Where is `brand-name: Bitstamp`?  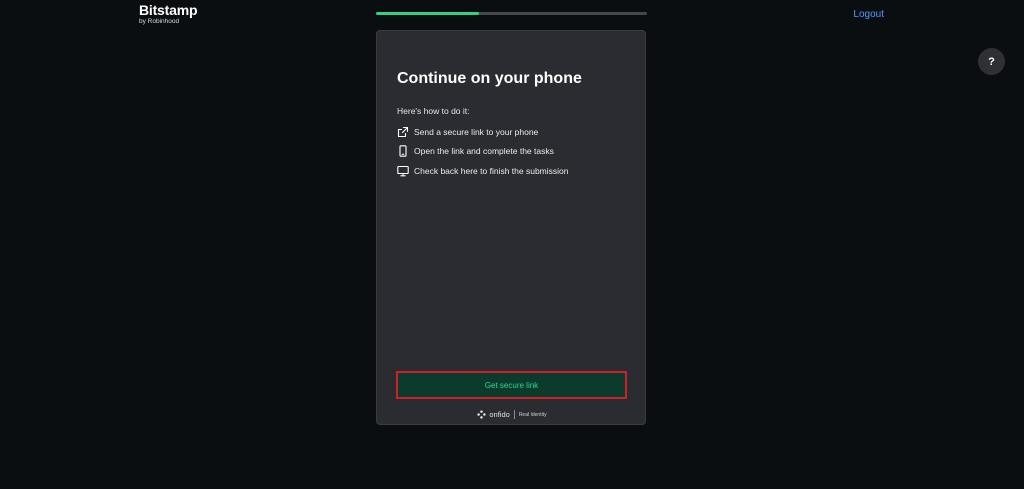
brand-name: Bitstamp is located at coordinates (168, 10).